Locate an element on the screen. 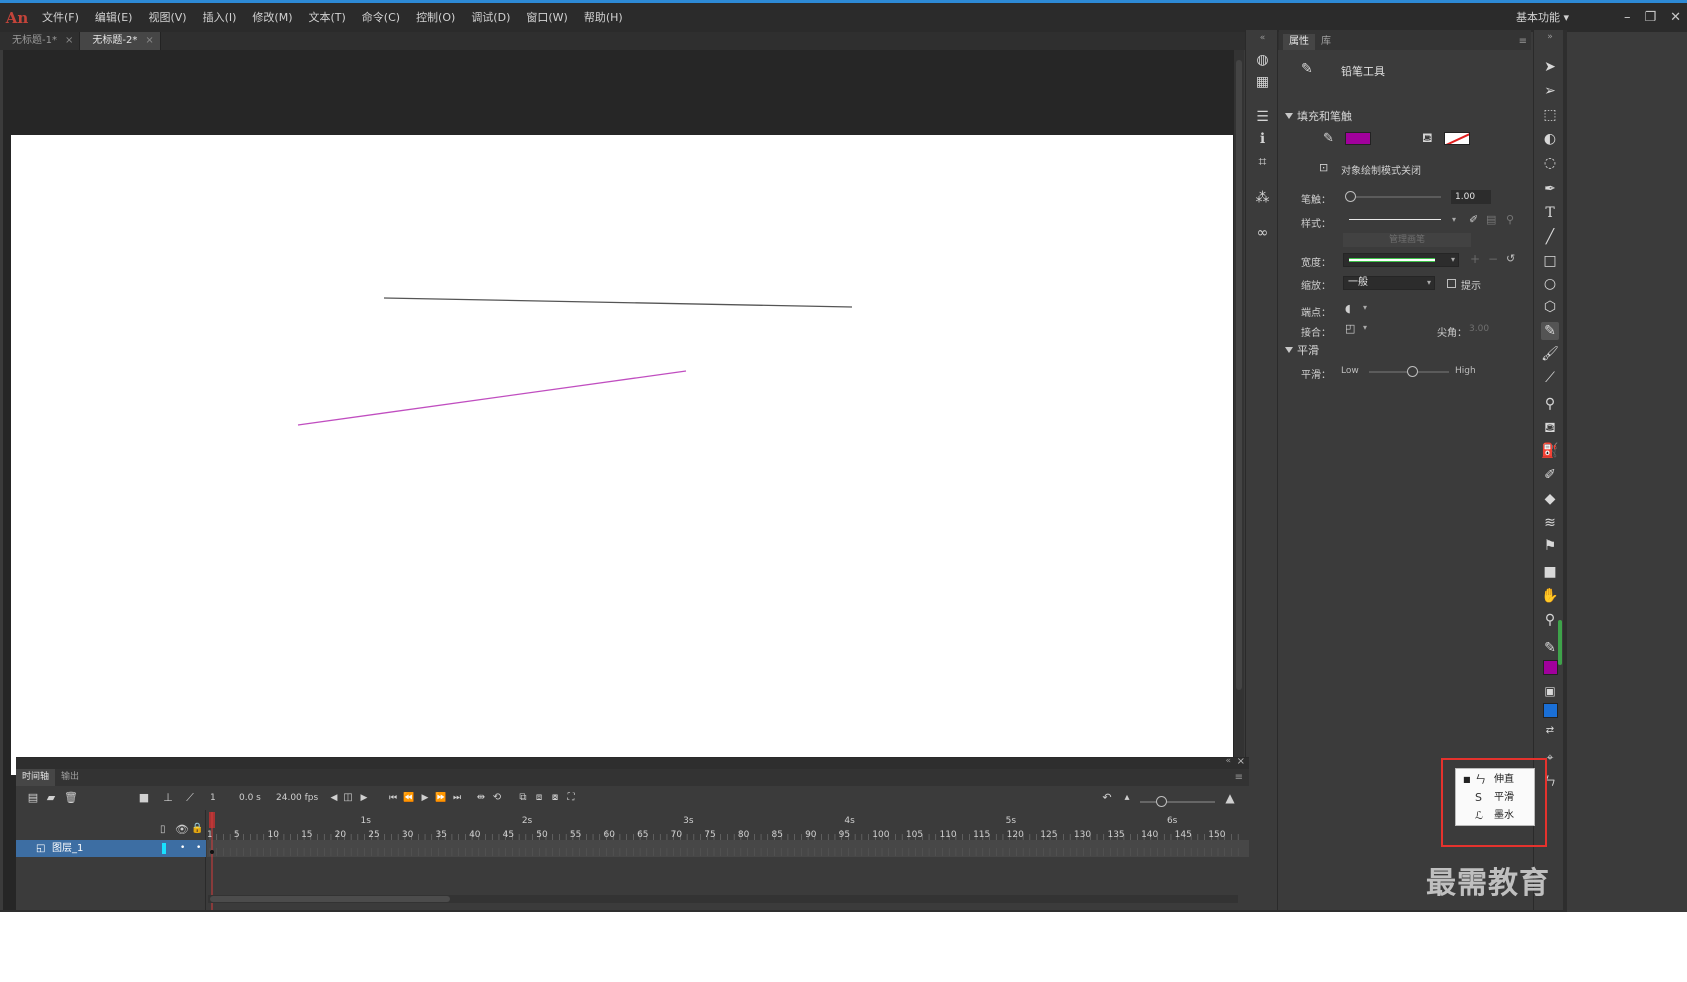 This screenshot has width=1687, height=982. hint-checkbox is located at coordinates (1451, 283).